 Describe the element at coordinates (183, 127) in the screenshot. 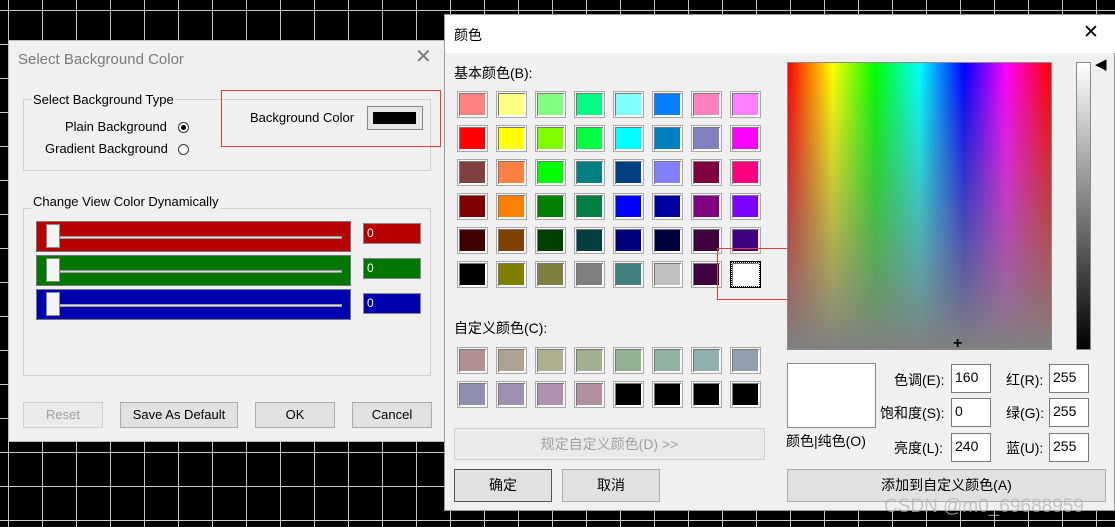

I see `plain-background-radio` at that location.